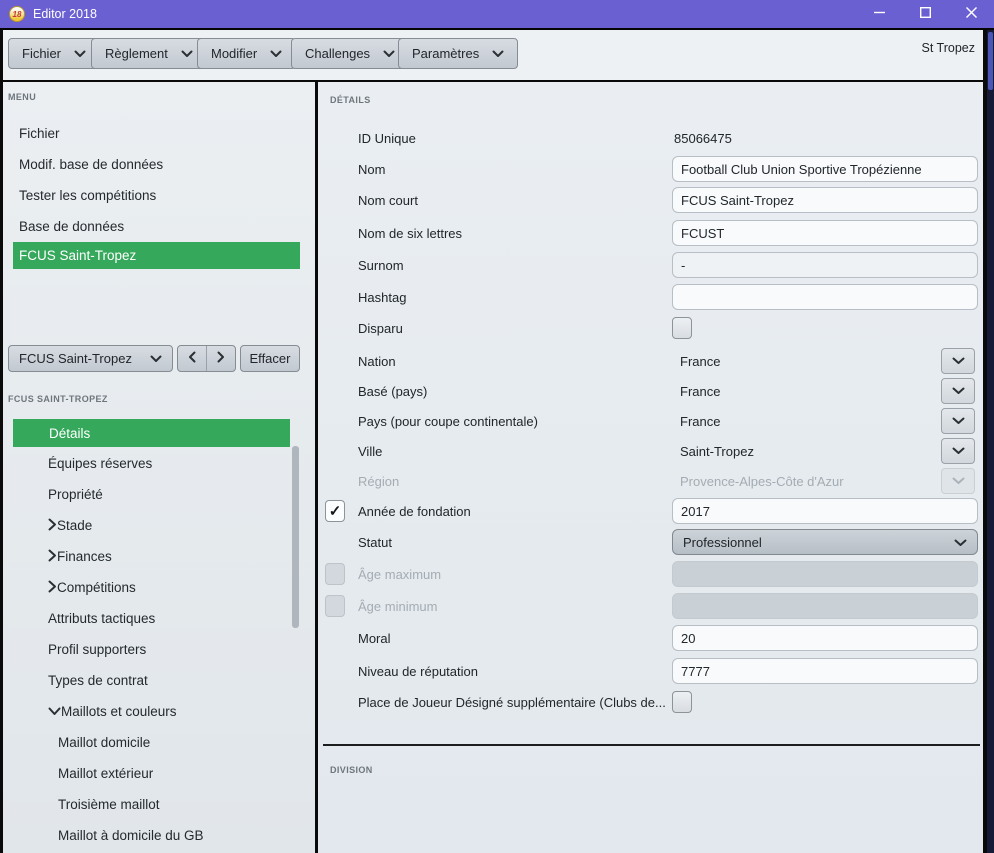 Image resolution: width=994 pixels, height=853 pixels. I want to click on menu-button-reglement: Règlement, so click(149, 53).